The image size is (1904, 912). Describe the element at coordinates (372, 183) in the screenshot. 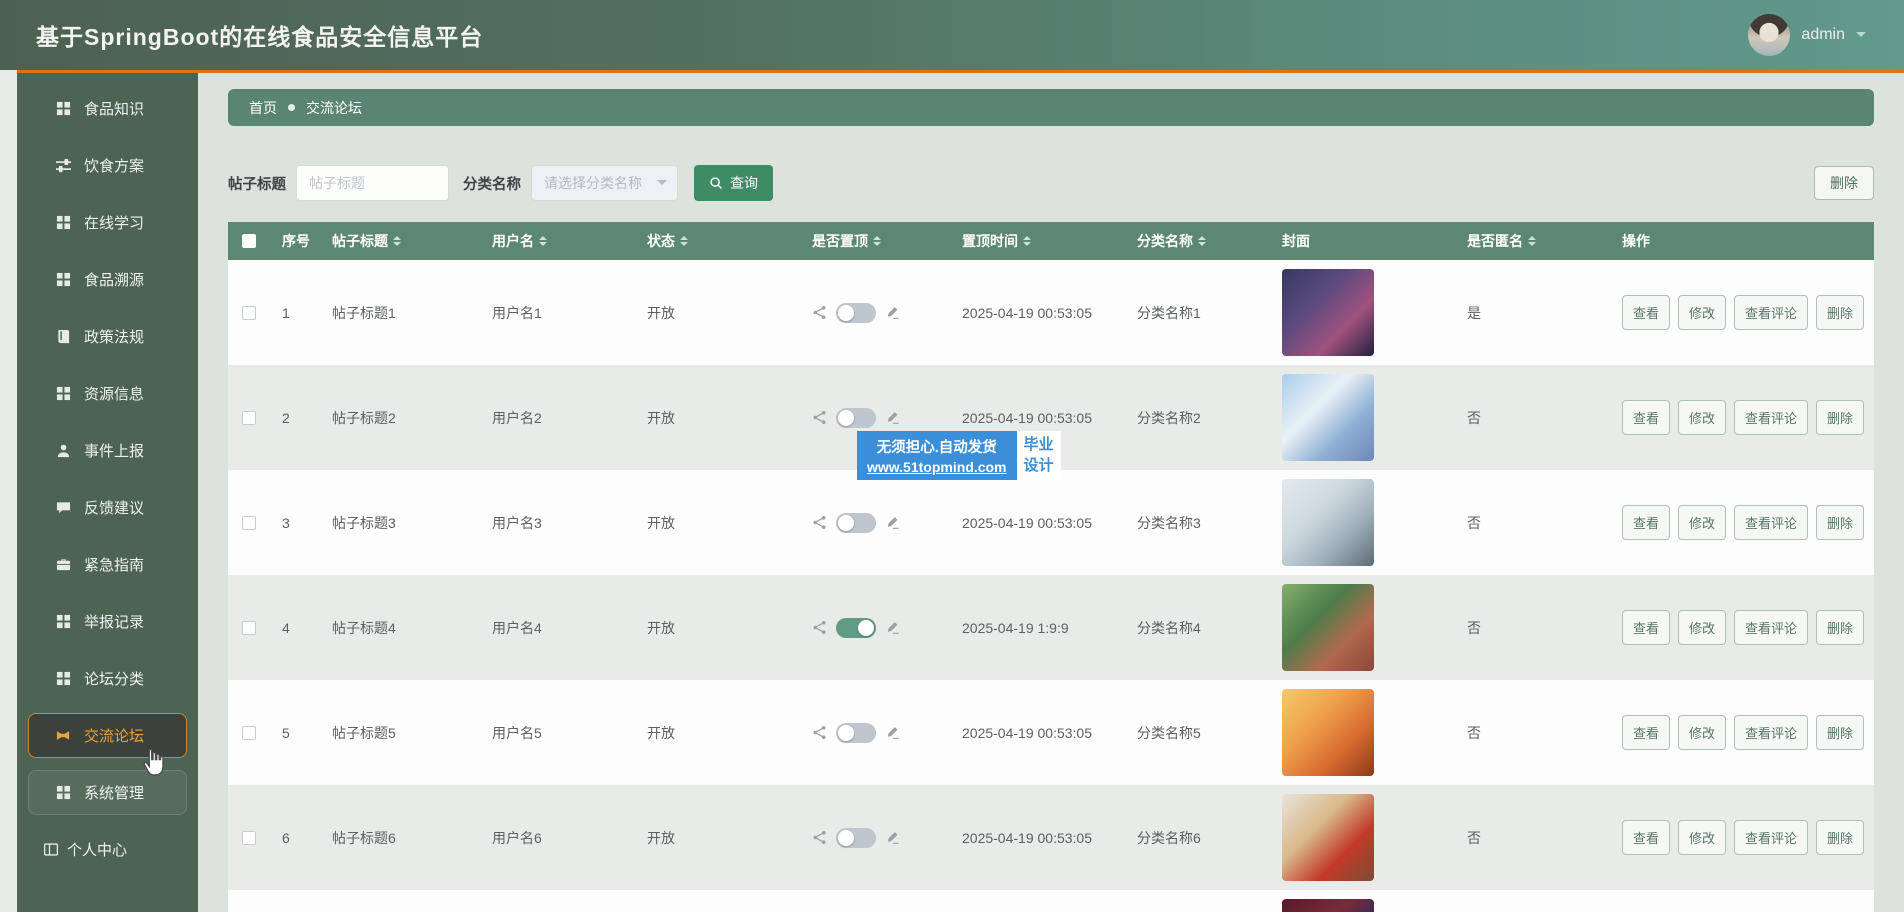

I see `post-title-input` at that location.